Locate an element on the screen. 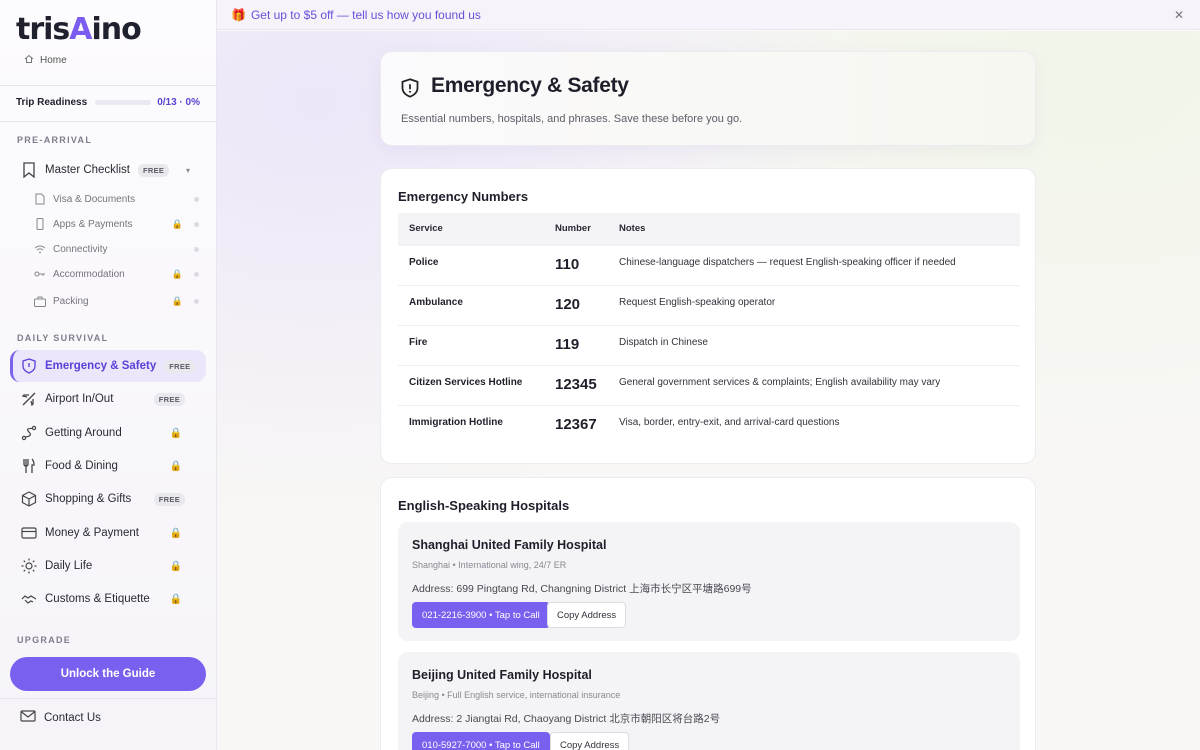 This screenshot has height=750, width=1200. card-icon is located at coordinates (29, 533).